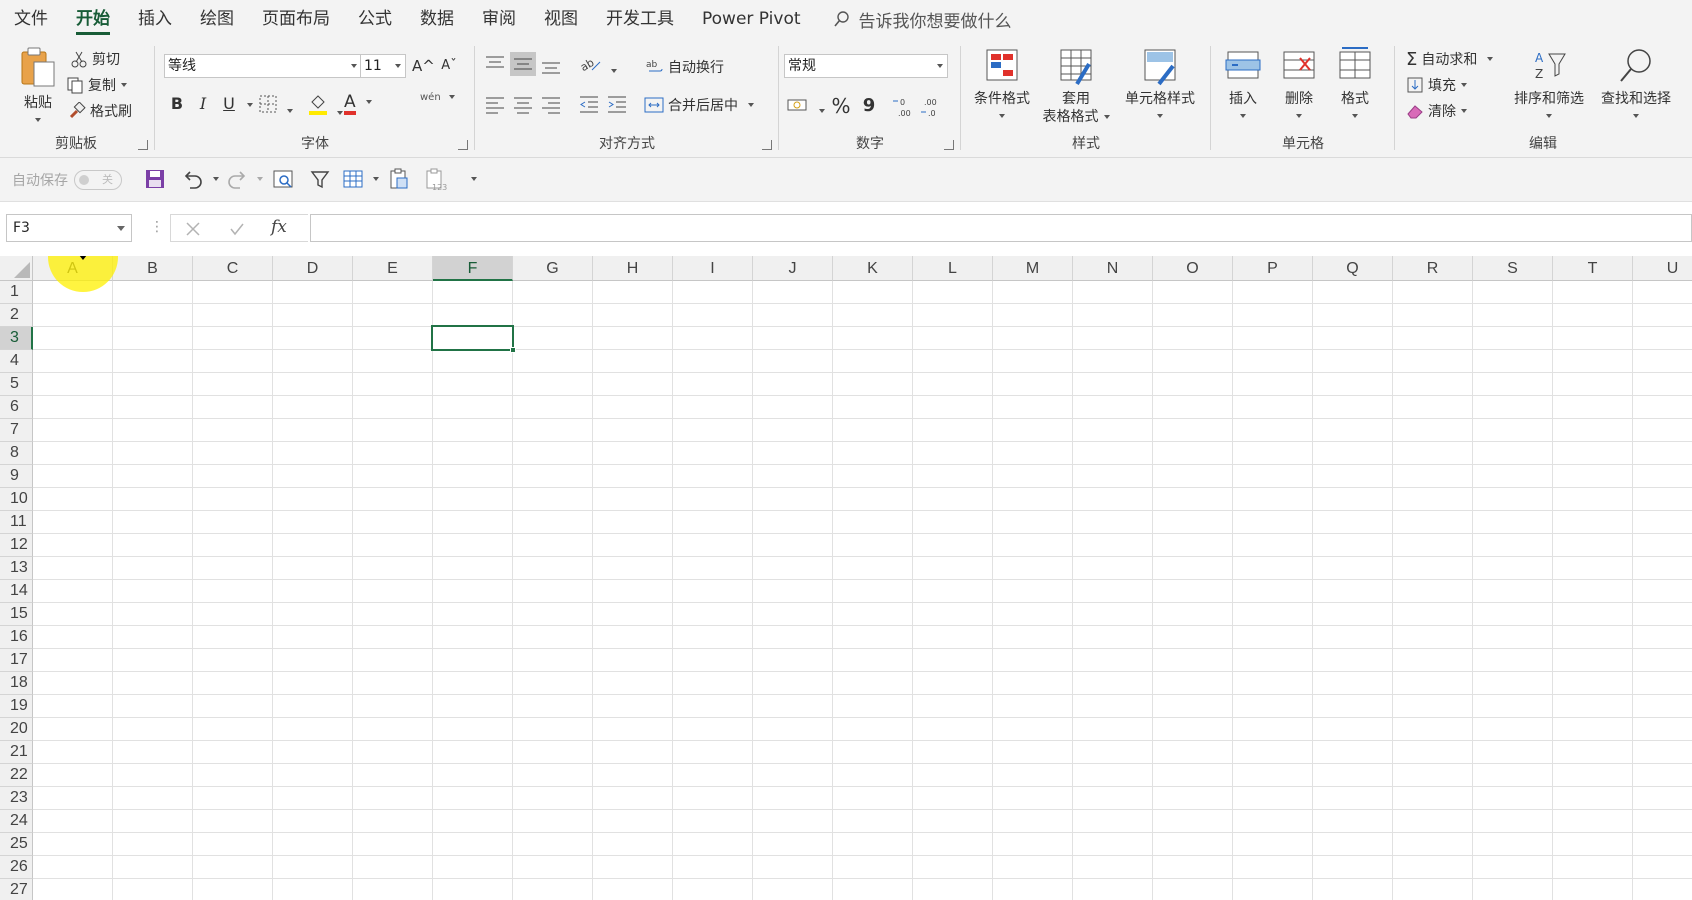 Image resolution: width=1692 pixels, height=900 pixels. I want to click on column-header-f: F, so click(473, 268).